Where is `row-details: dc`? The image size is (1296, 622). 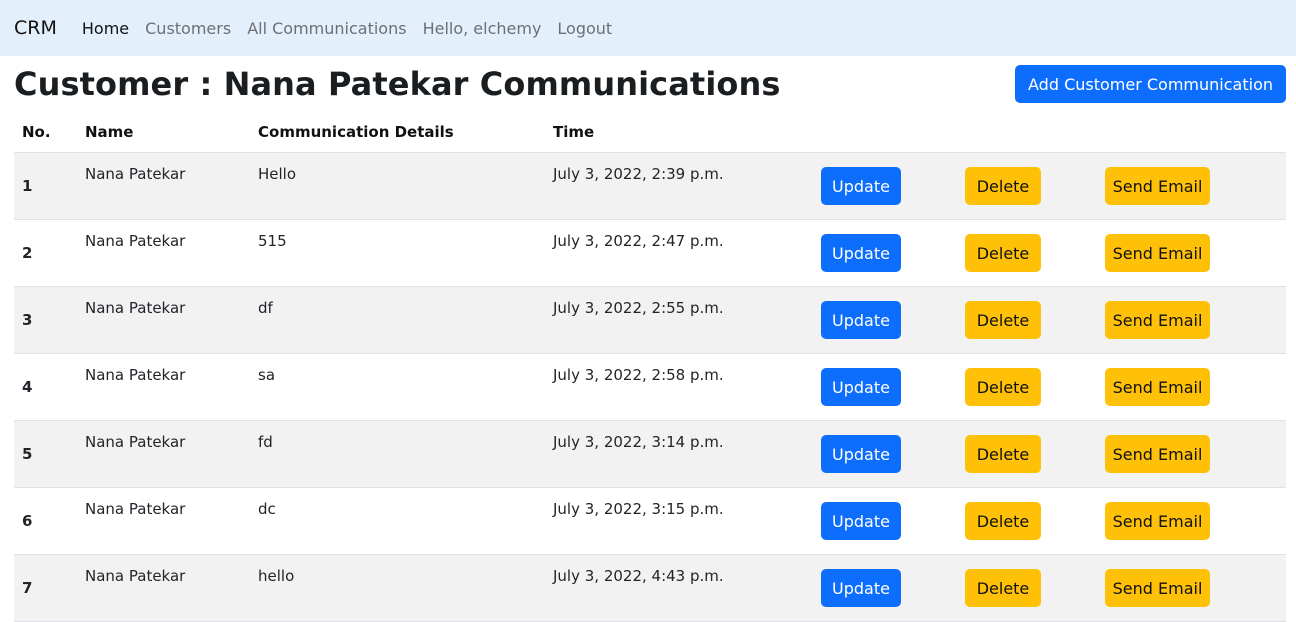 row-details: dc is located at coordinates (397, 521).